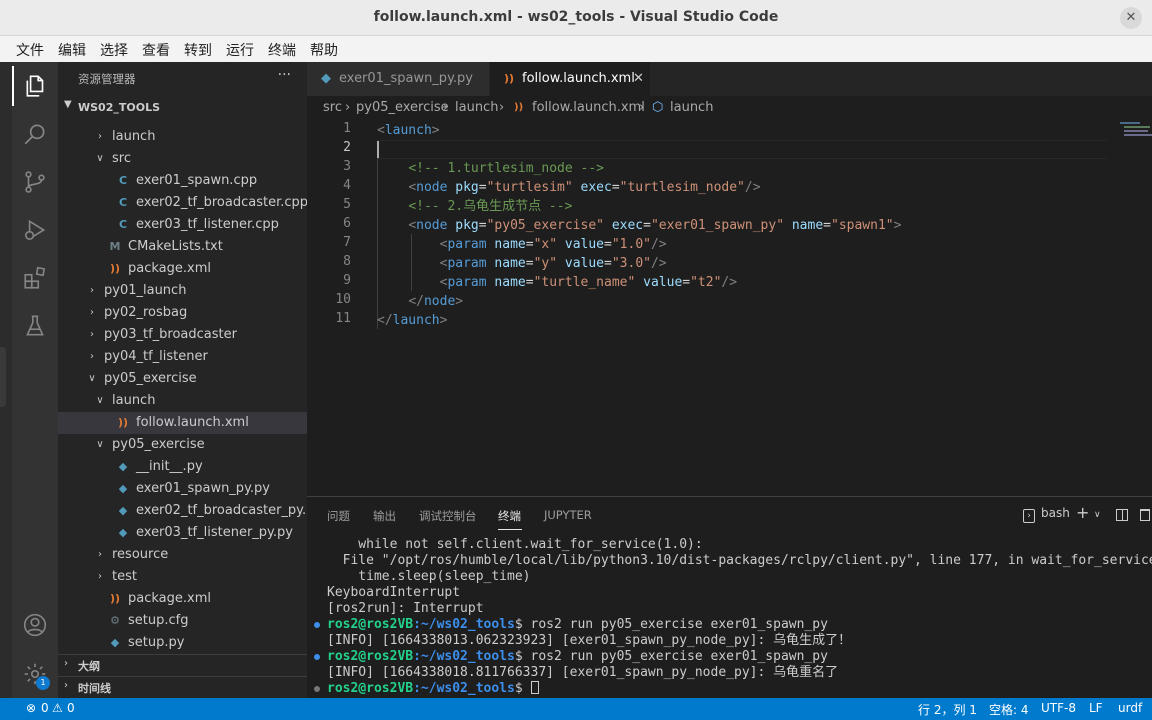  Describe the element at coordinates (35, 625) in the screenshot. I see `account-icon` at that location.